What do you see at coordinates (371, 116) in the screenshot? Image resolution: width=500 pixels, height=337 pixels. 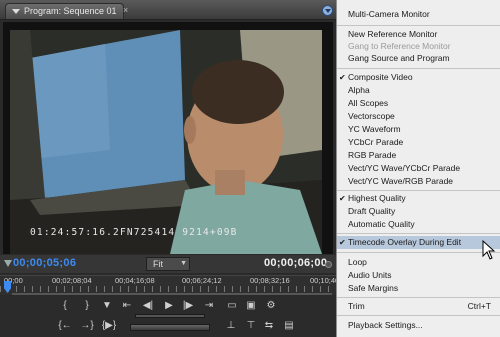 I see `menu-item-label: Vectorscope` at bounding box center [371, 116].